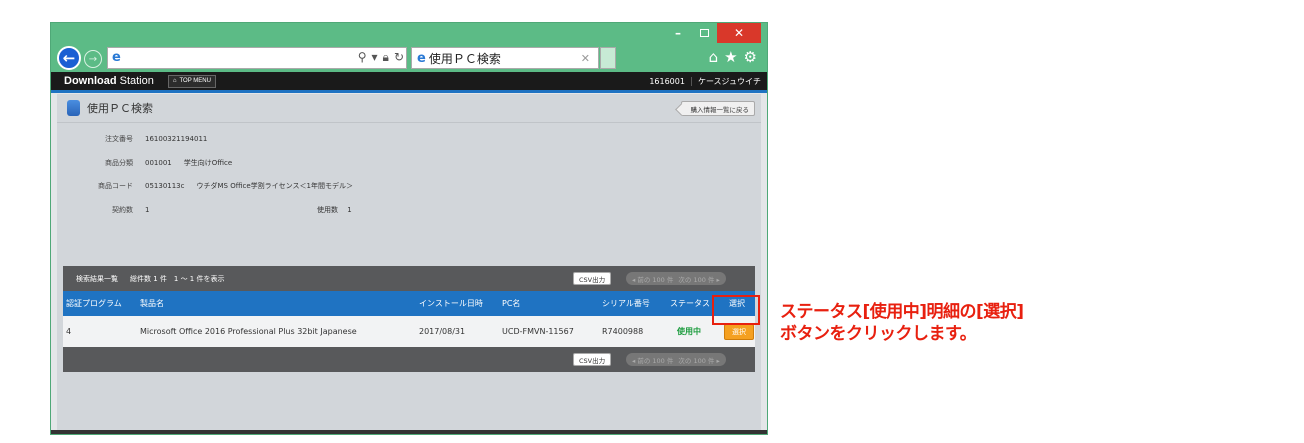  What do you see at coordinates (93, 59) in the screenshot?
I see `forward-arrow-icon: →` at bounding box center [93, 59].